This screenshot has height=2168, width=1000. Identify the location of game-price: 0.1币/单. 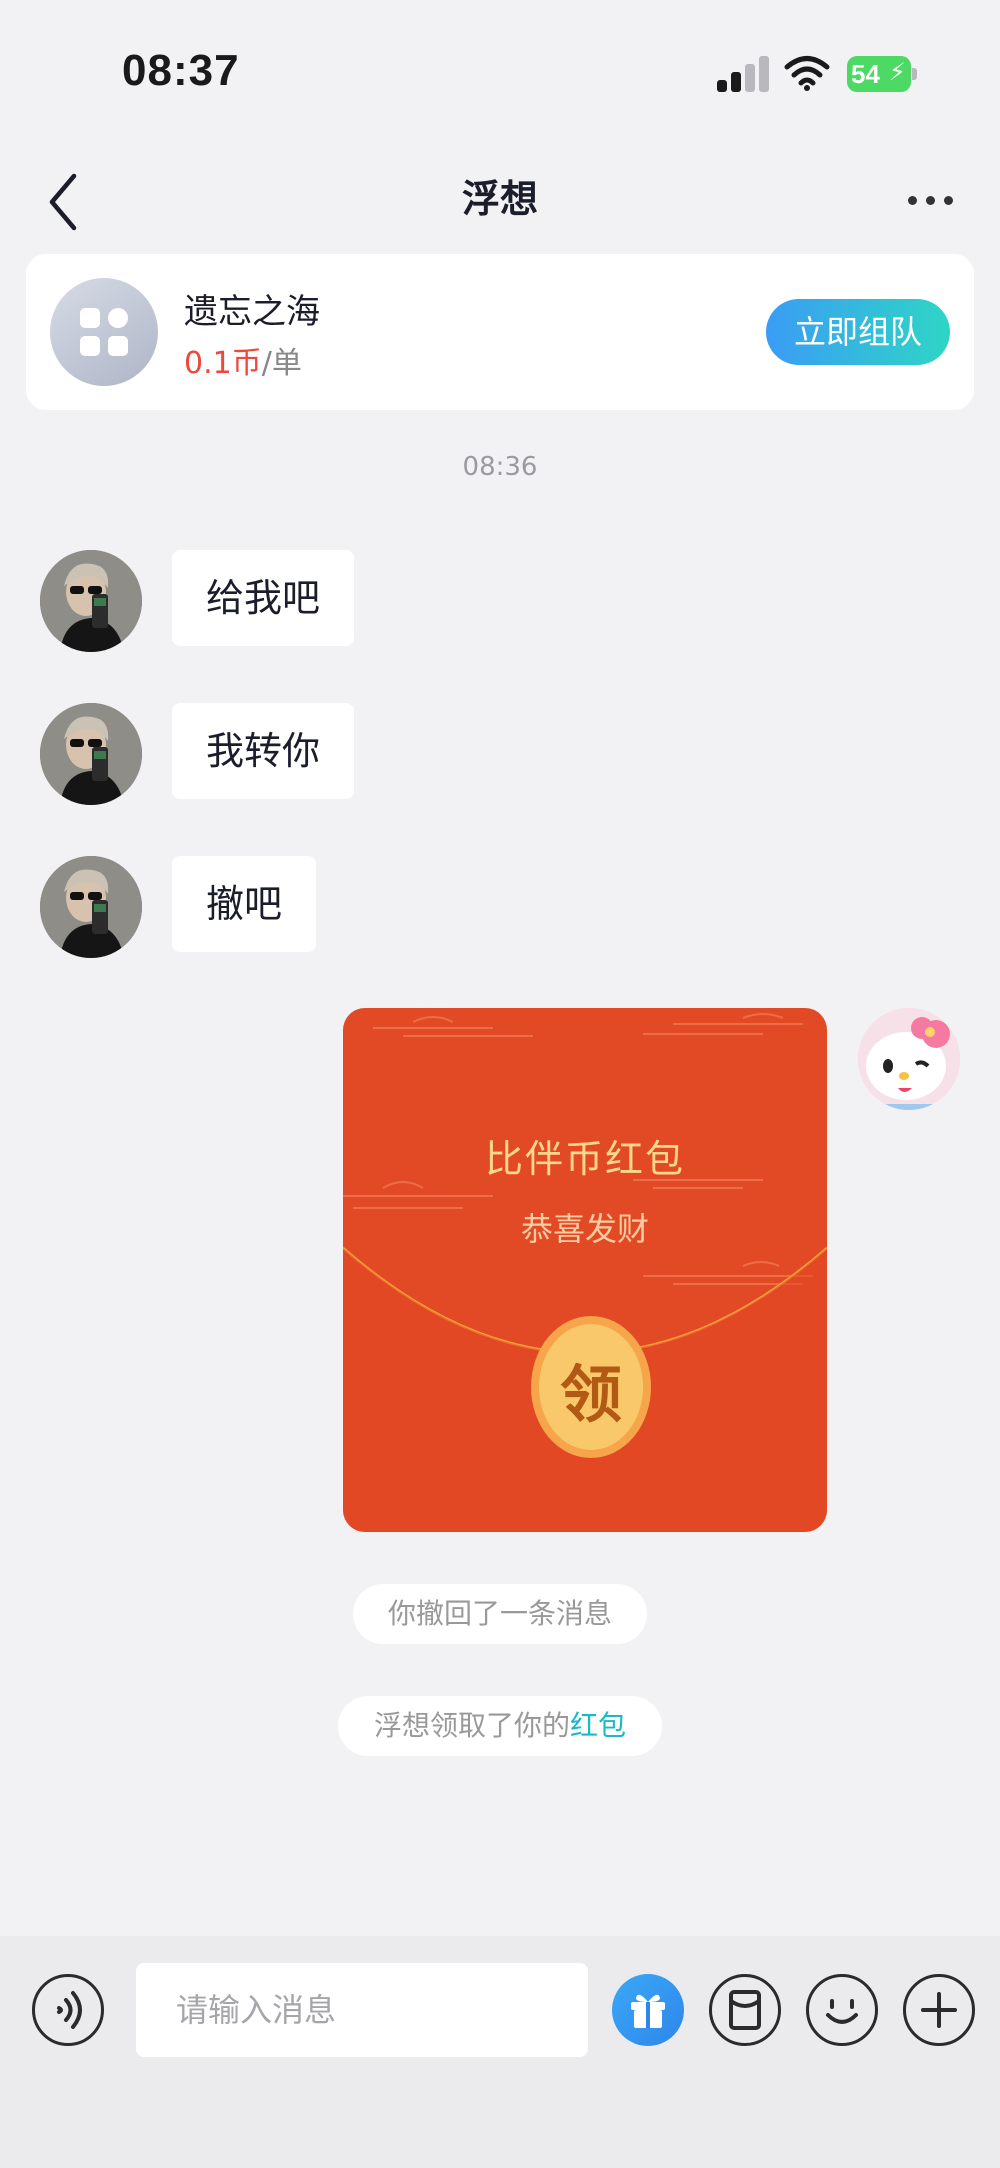
(243, 360).